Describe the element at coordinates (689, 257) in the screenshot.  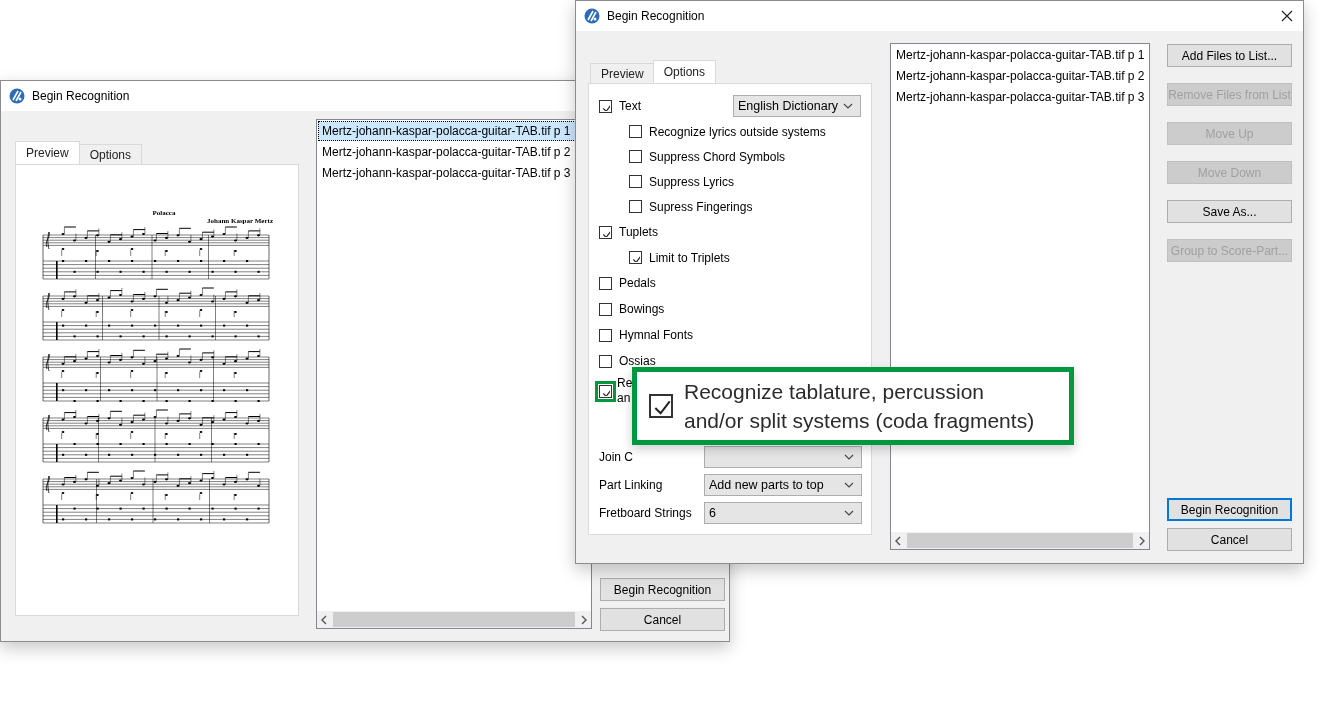
I see `checkbox-label: Limit to Triplets` at that location.